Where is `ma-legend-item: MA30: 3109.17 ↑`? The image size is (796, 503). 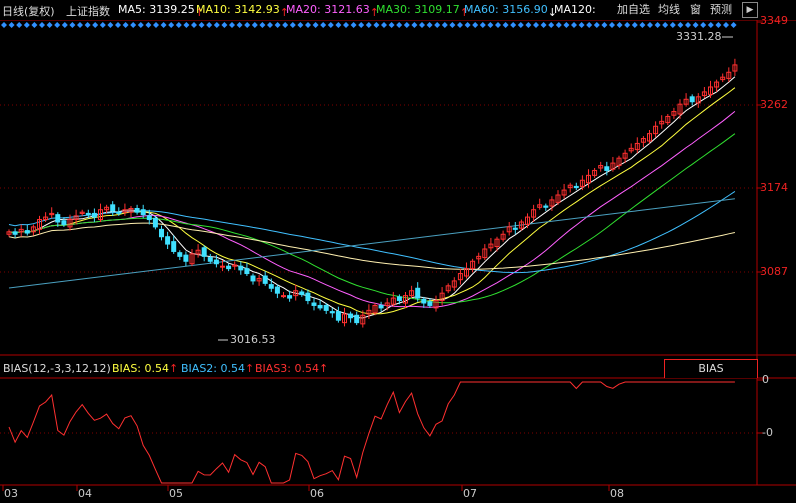
ma-legend-item: MA30: 3109.17 ↑ is located at coordinates (422, 11).